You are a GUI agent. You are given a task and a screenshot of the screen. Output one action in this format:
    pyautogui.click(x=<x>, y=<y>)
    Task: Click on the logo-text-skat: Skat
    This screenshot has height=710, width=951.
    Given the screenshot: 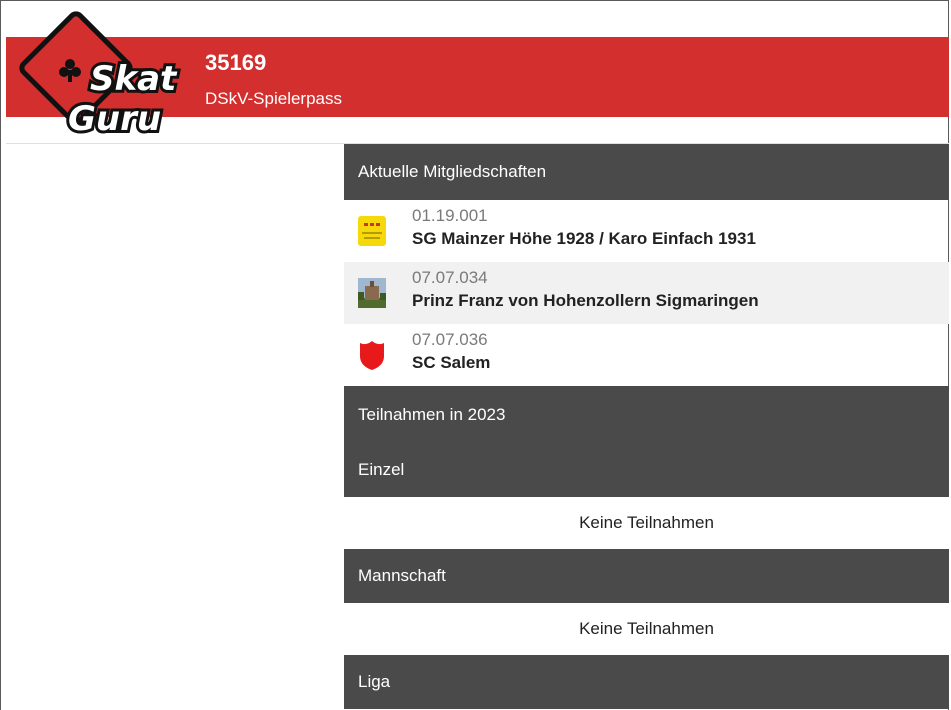 What is the action you would take?
    pyautogui.click(x=134, y=79)
    